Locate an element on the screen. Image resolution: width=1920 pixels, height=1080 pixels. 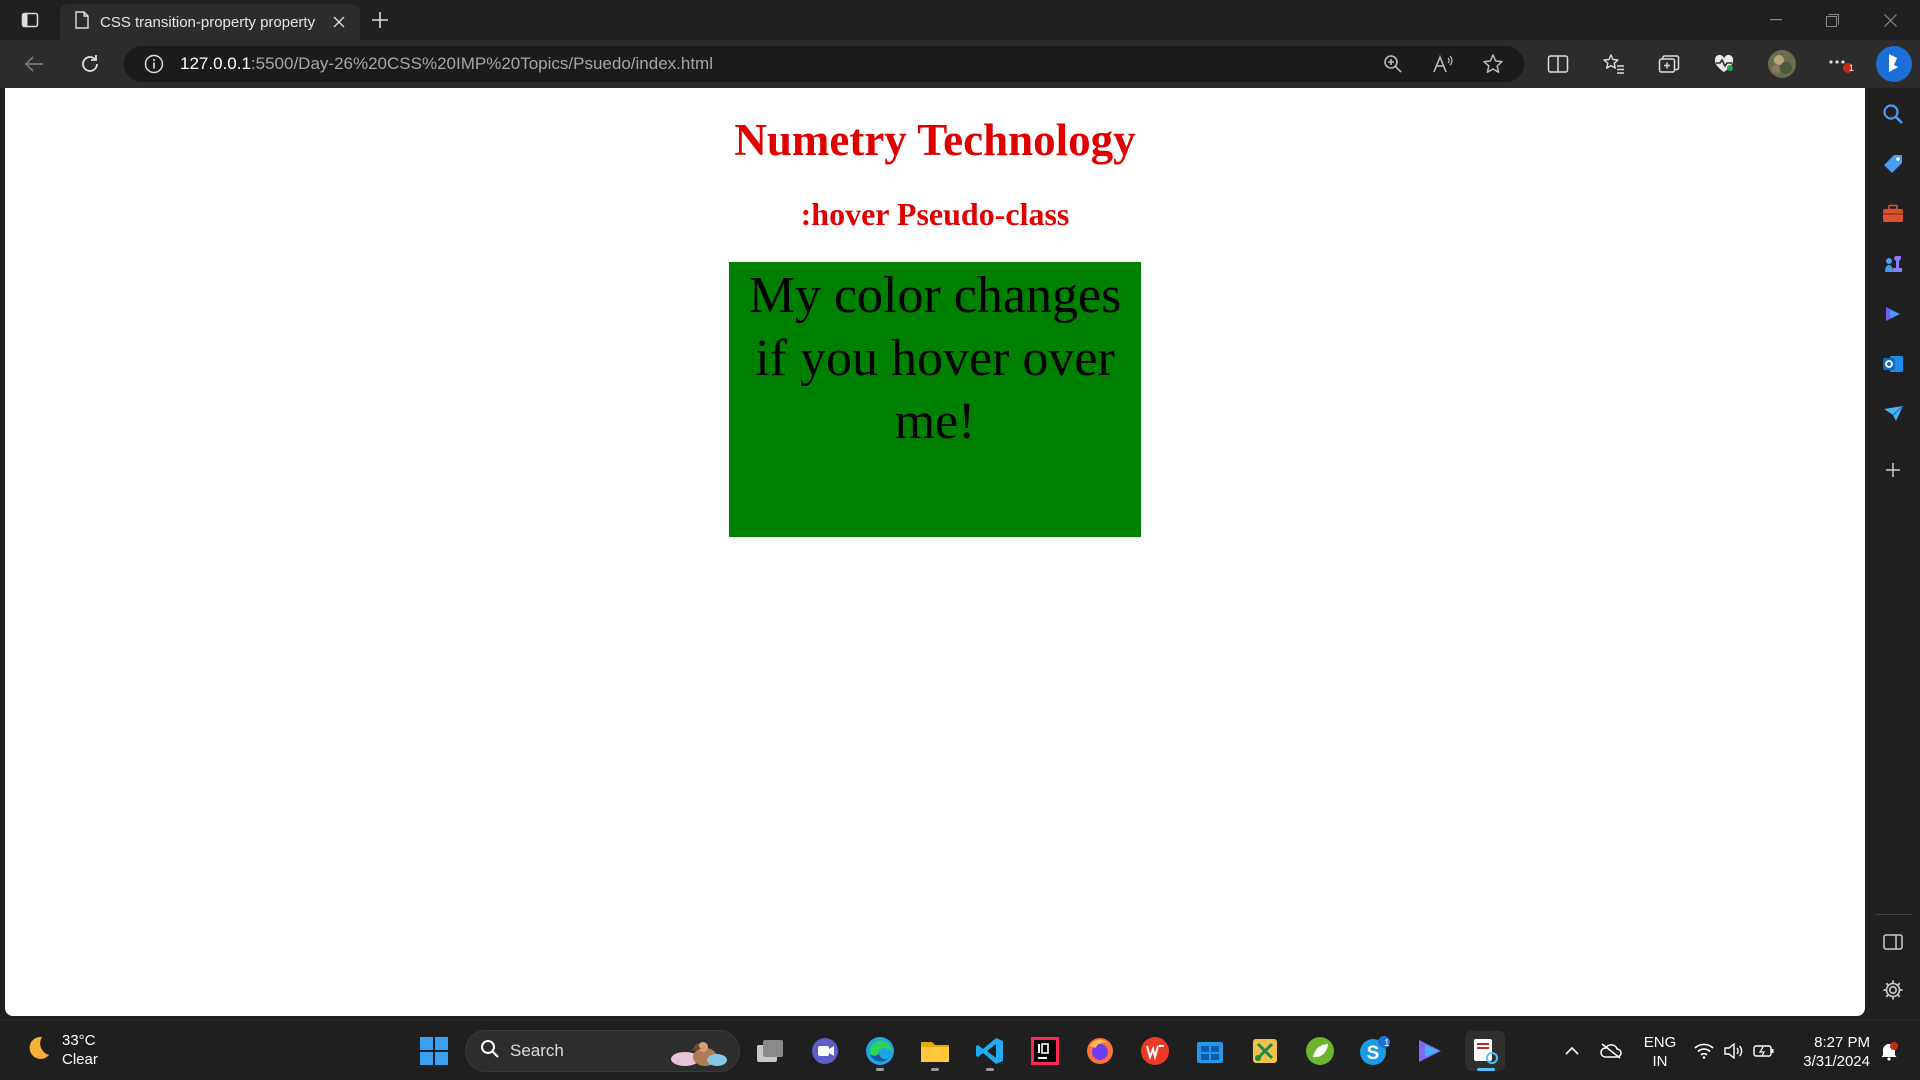
add-icon is located at coordinates (1893, 470).